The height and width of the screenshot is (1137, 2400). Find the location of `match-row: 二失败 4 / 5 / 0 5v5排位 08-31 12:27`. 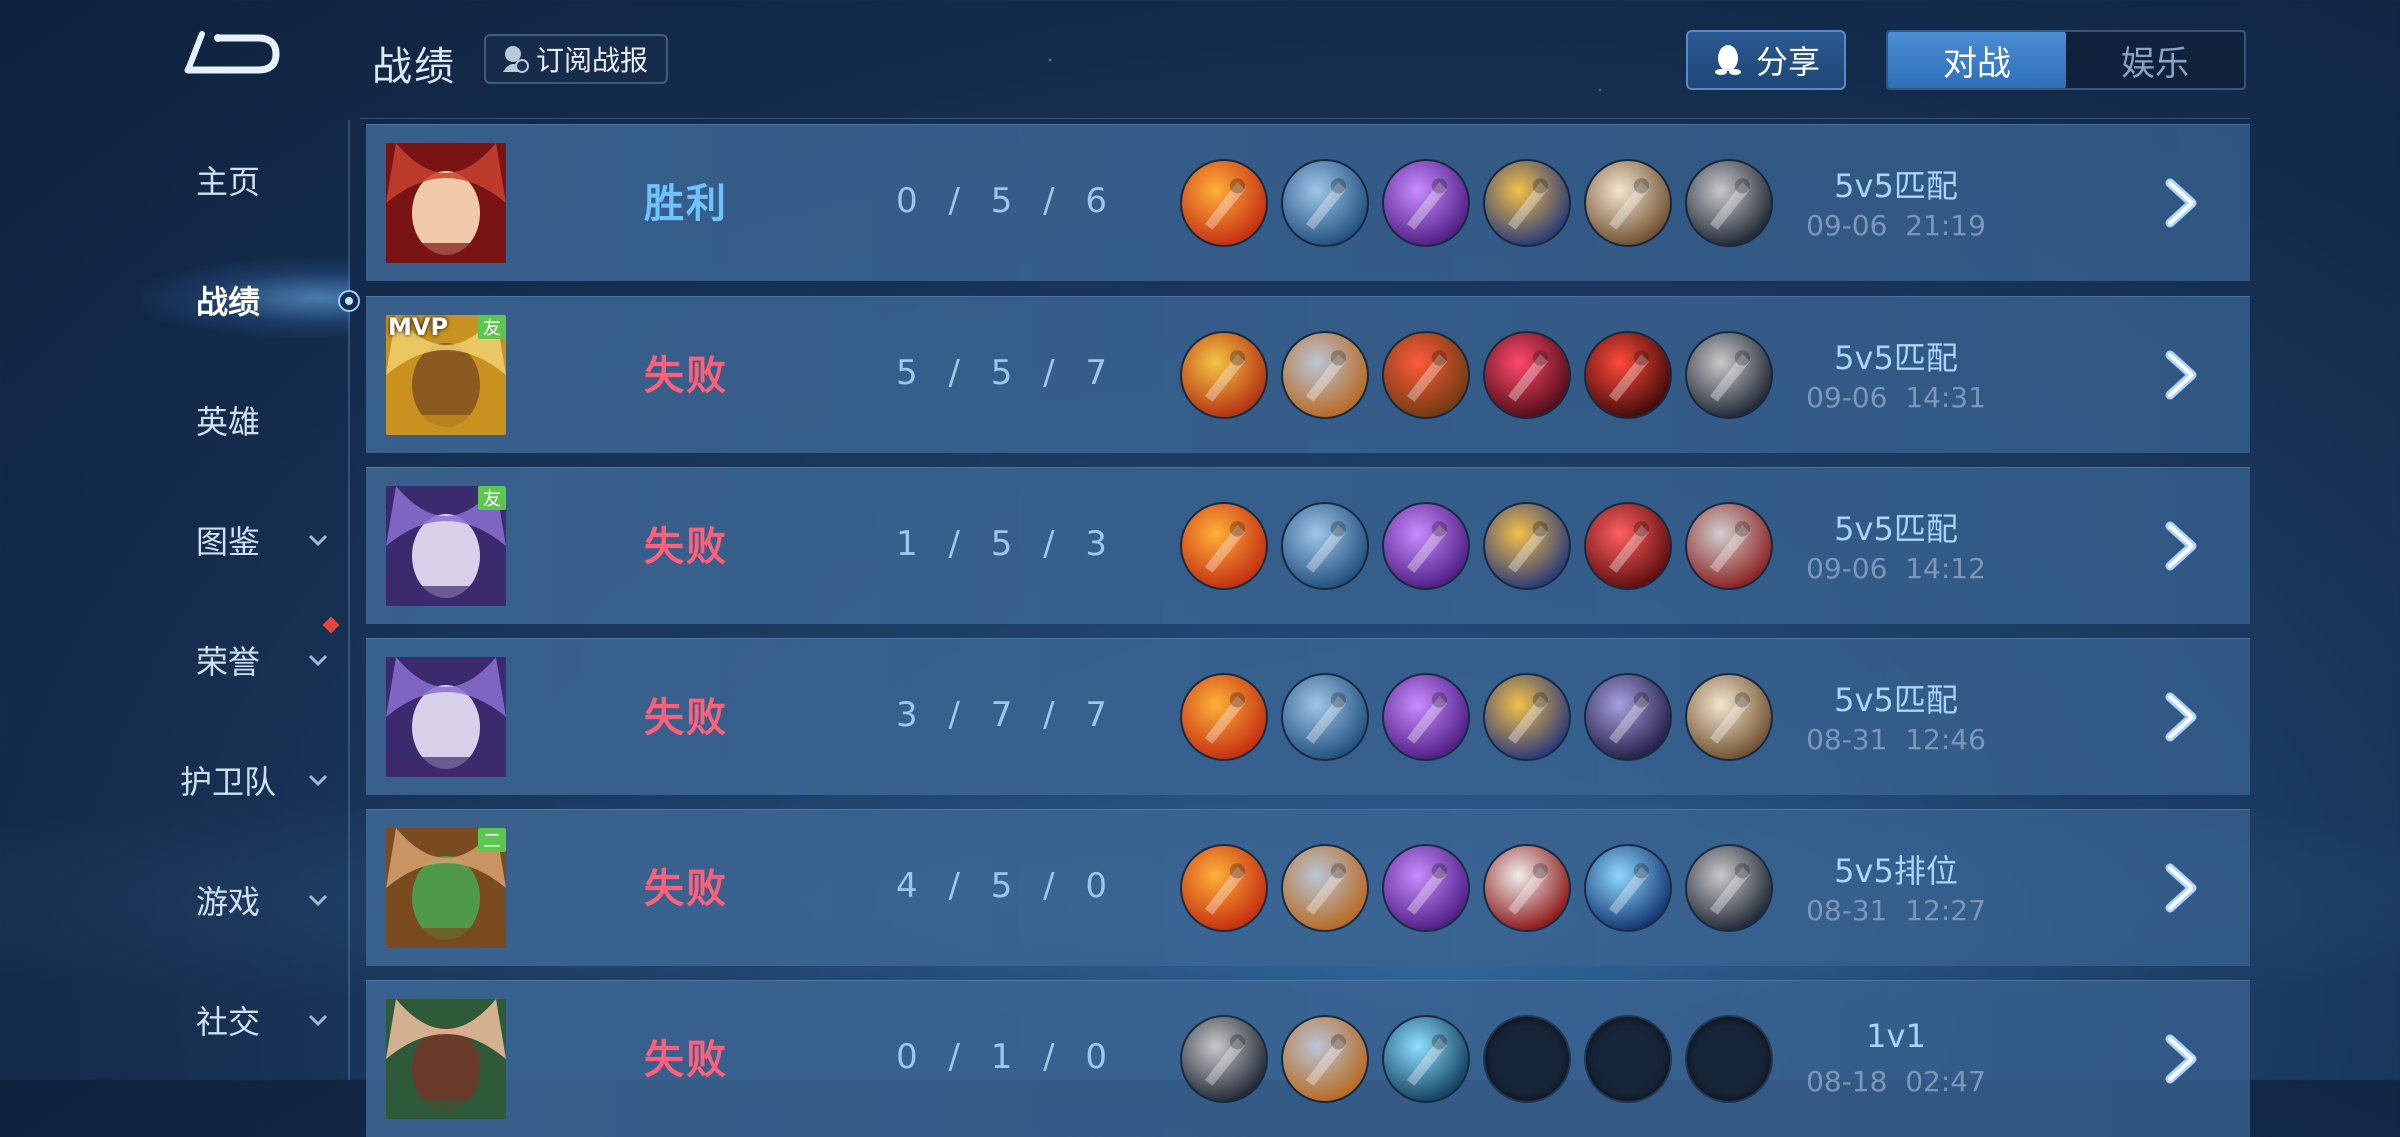

match-row: 二失败 4 / 5 / 0 5v5排位 08-31 12:27 is located at coordinates (1308, 887).